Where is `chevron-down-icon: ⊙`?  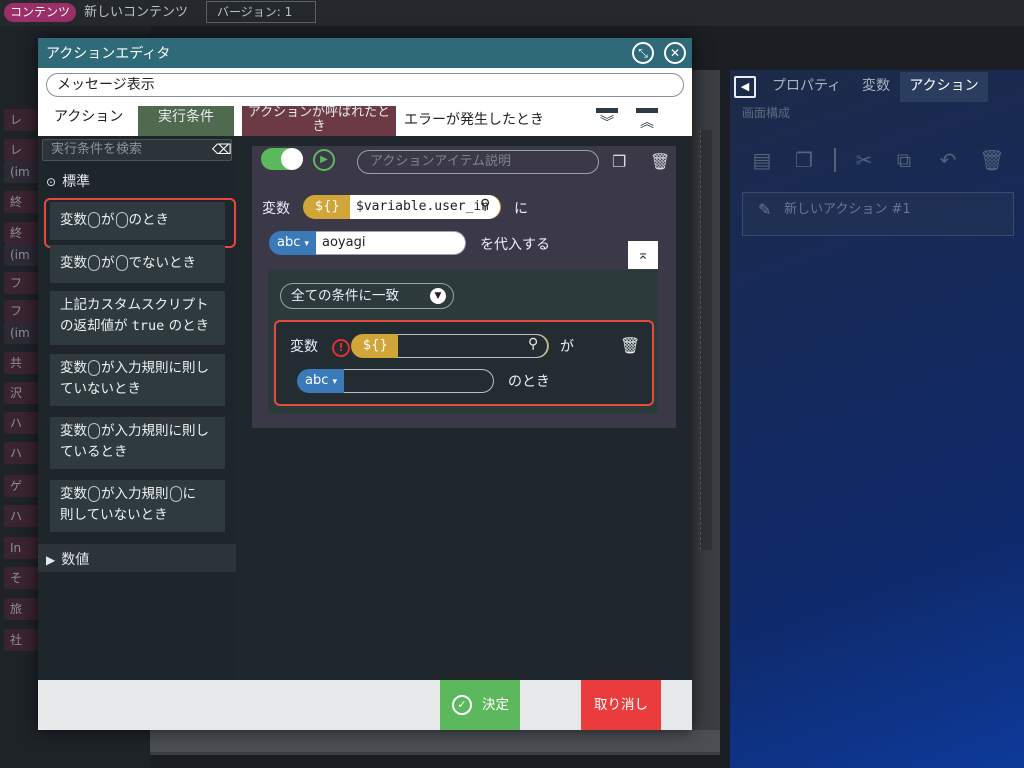
chevron-down-icon: ⊙ is located at coordinates (51, 182).